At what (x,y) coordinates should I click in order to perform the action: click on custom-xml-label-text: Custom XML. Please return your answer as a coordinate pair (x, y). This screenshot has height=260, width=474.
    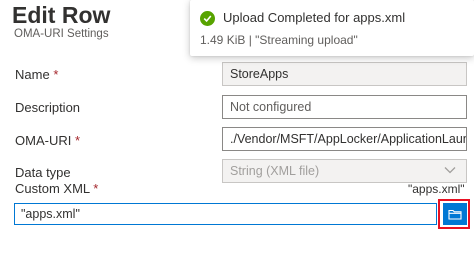
    Looking at the image, I should click on (52, 188).